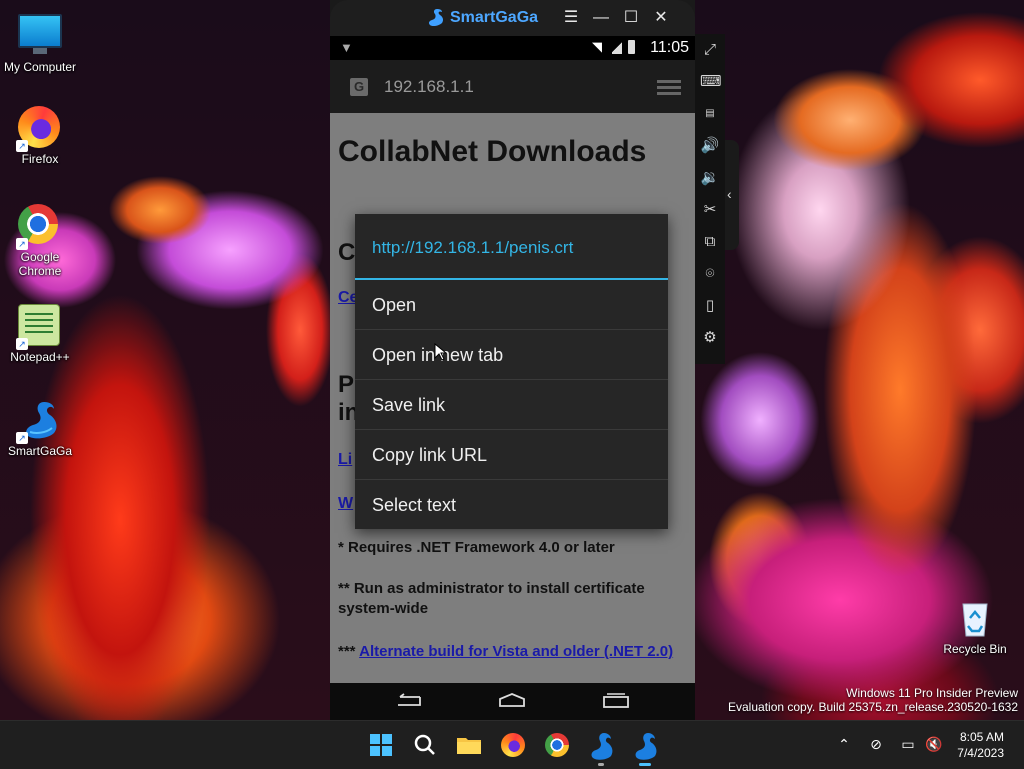  I want to click on menu-item-label: Open, so click(394, 305).